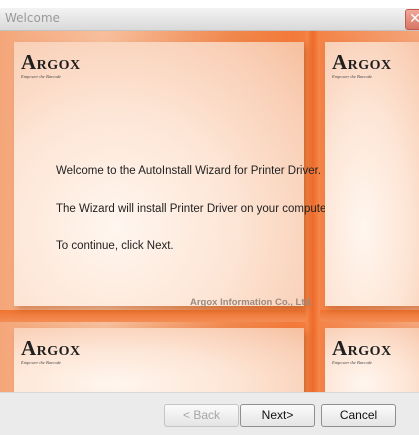  What do you see at coordinates (251, 302) in the screenshot?
I see `company-name: Argox Information Co., Ltd.` at bounding box center [251, 302].